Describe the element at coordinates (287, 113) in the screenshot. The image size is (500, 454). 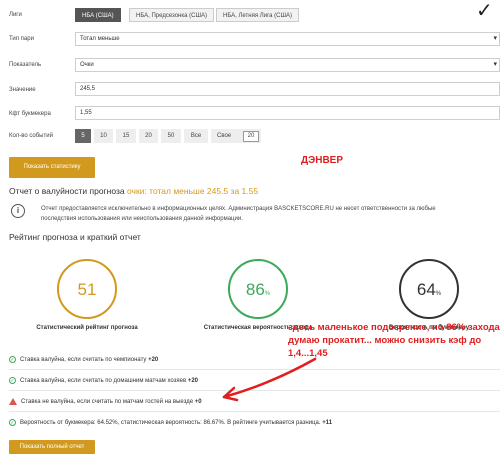
I see `odds-input: 1,55` at that location.